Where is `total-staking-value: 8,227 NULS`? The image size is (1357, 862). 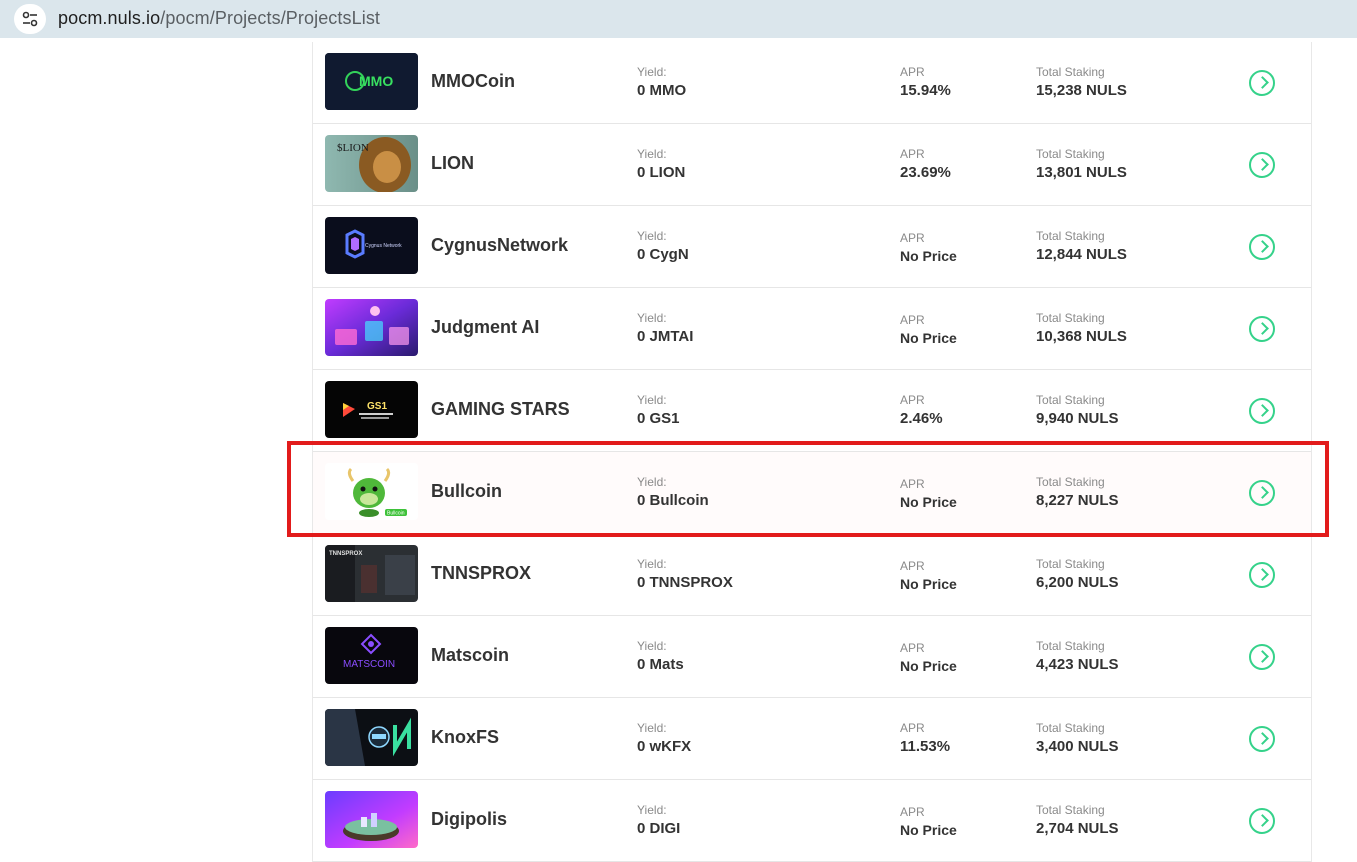
total-staking-value: 8,227 NULS is located at coordinates (1077, 500).